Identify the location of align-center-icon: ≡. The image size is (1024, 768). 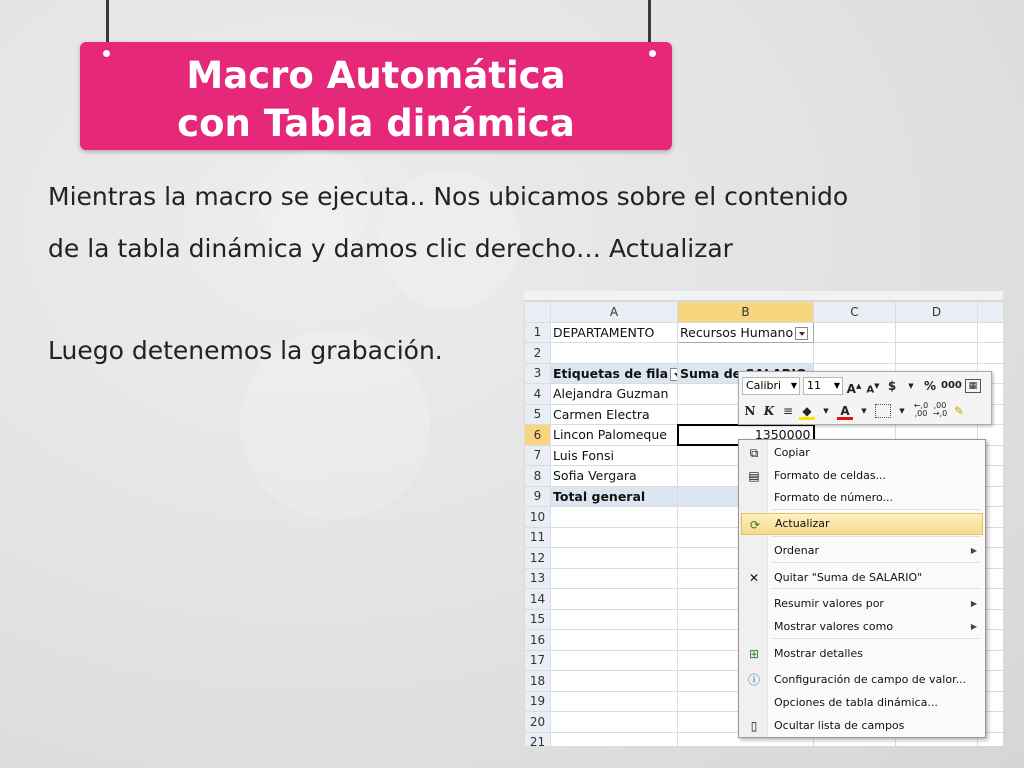
(788, 411).